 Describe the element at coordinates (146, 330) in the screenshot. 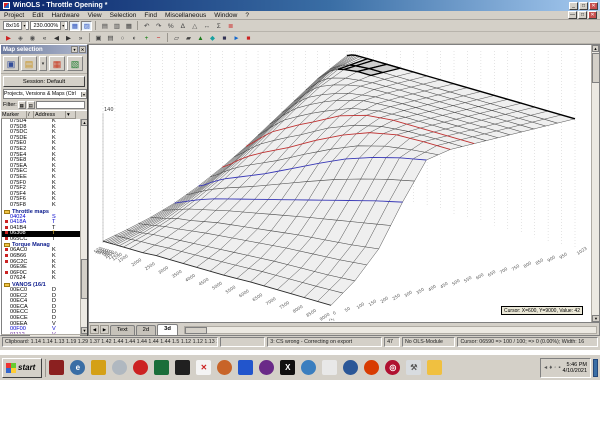

I see `tab-2d: 2d` at that location.